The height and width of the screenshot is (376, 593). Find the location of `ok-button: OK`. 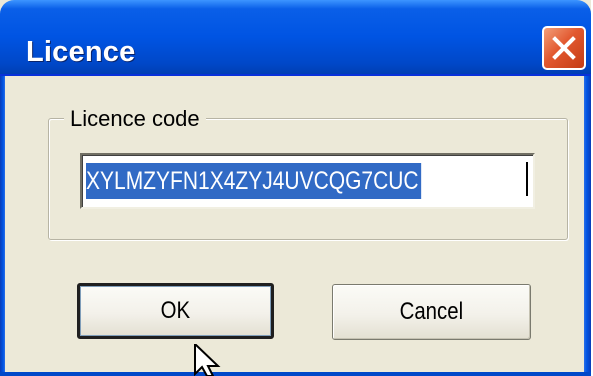

ok-button: OK is located at coordinates (175, 311).